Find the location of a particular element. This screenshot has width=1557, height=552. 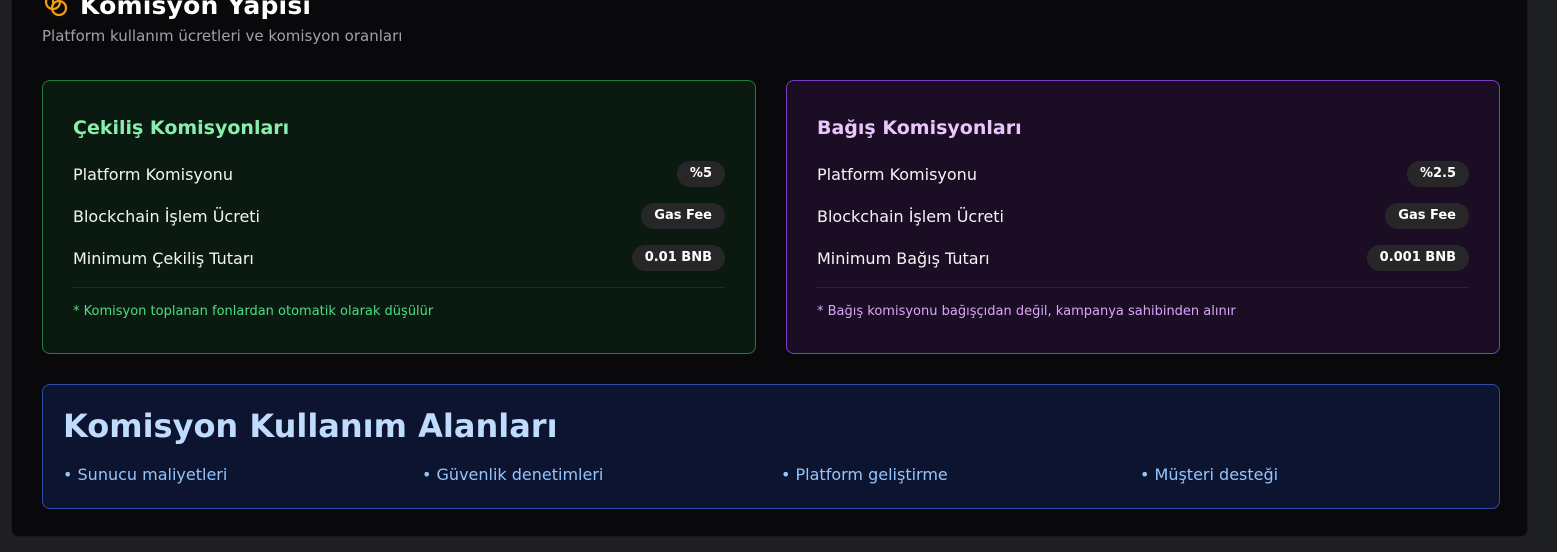

coins-icon is located at coordinates (56, 8).